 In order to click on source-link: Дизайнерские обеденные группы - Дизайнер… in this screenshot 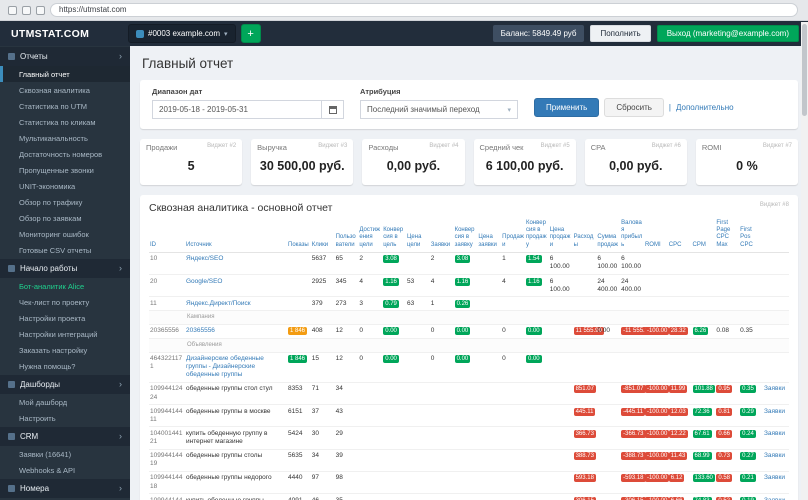, I will do `click(225, 366)`.